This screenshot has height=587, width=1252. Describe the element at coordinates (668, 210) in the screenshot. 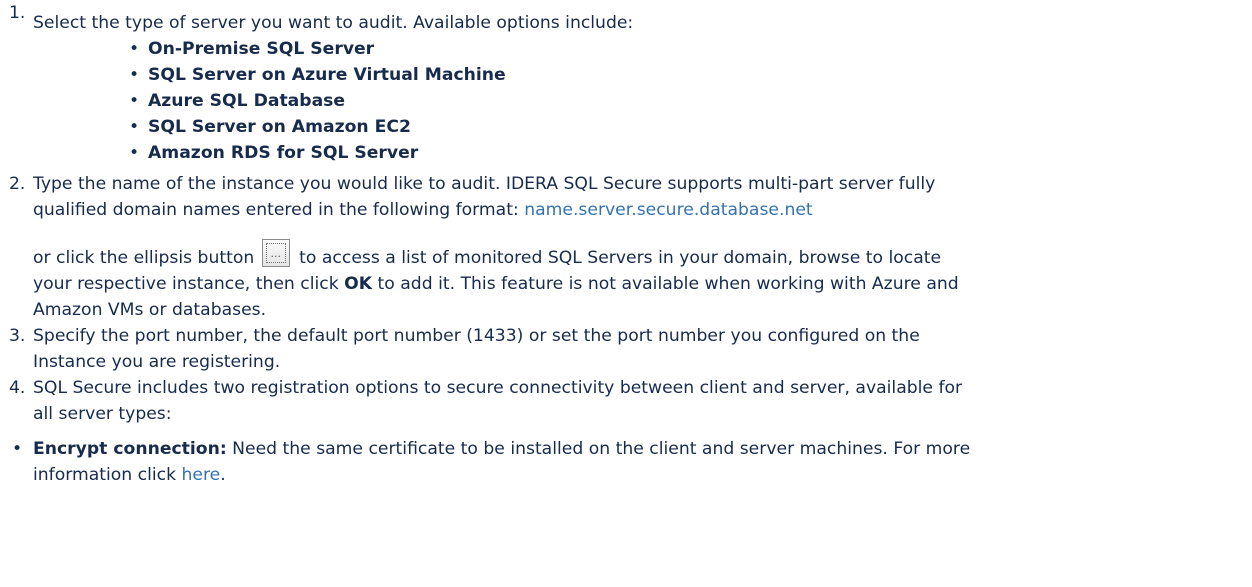

I see `format-example-link: name.server.secure.database.net` at that location.